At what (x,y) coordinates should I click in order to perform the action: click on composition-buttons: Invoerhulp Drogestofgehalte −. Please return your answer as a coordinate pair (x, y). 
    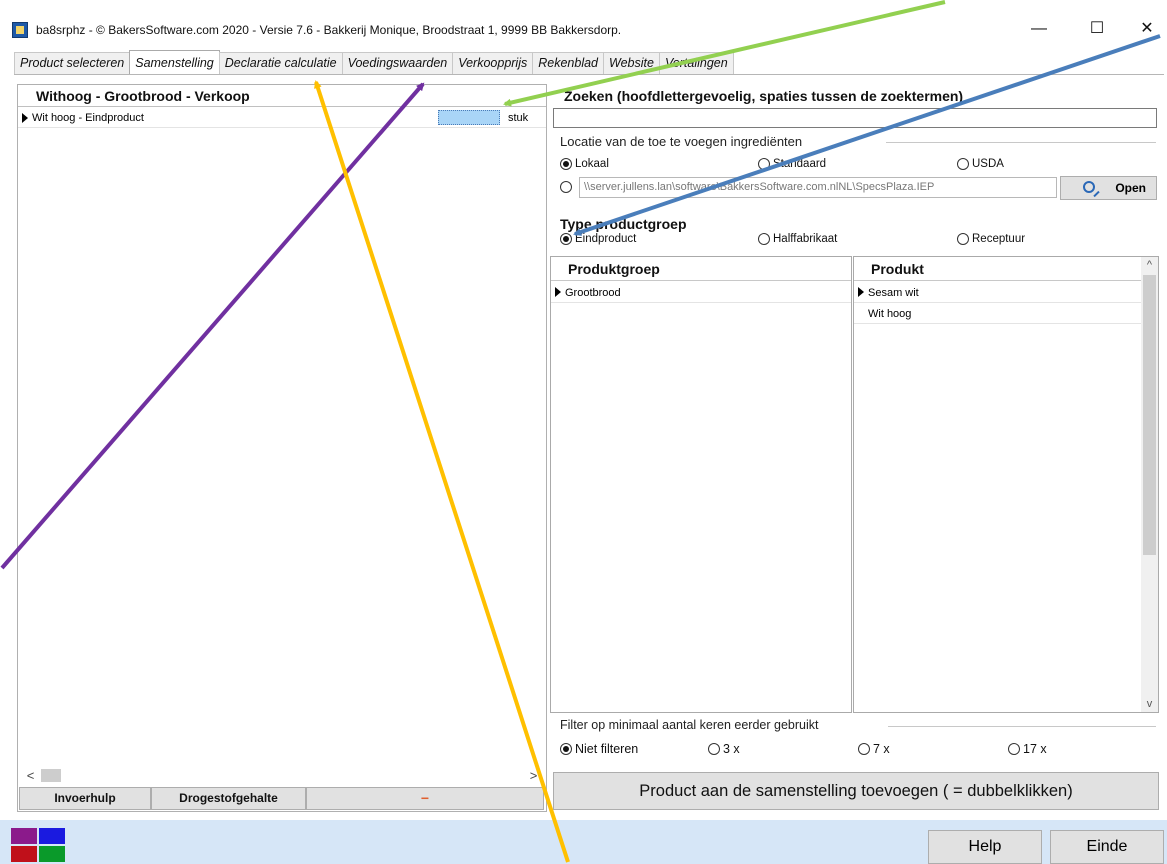
    Looking at the image, I should click on (282, 798).